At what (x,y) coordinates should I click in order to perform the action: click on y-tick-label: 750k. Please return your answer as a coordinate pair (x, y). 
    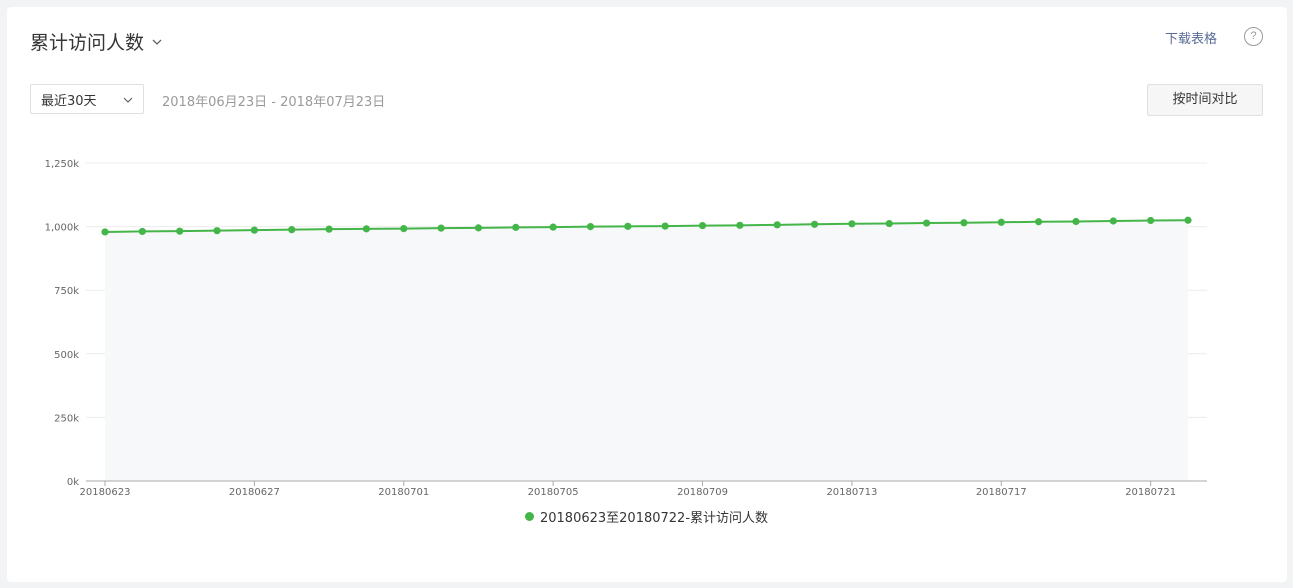
    Looking at the image, I should click on (66, 291).